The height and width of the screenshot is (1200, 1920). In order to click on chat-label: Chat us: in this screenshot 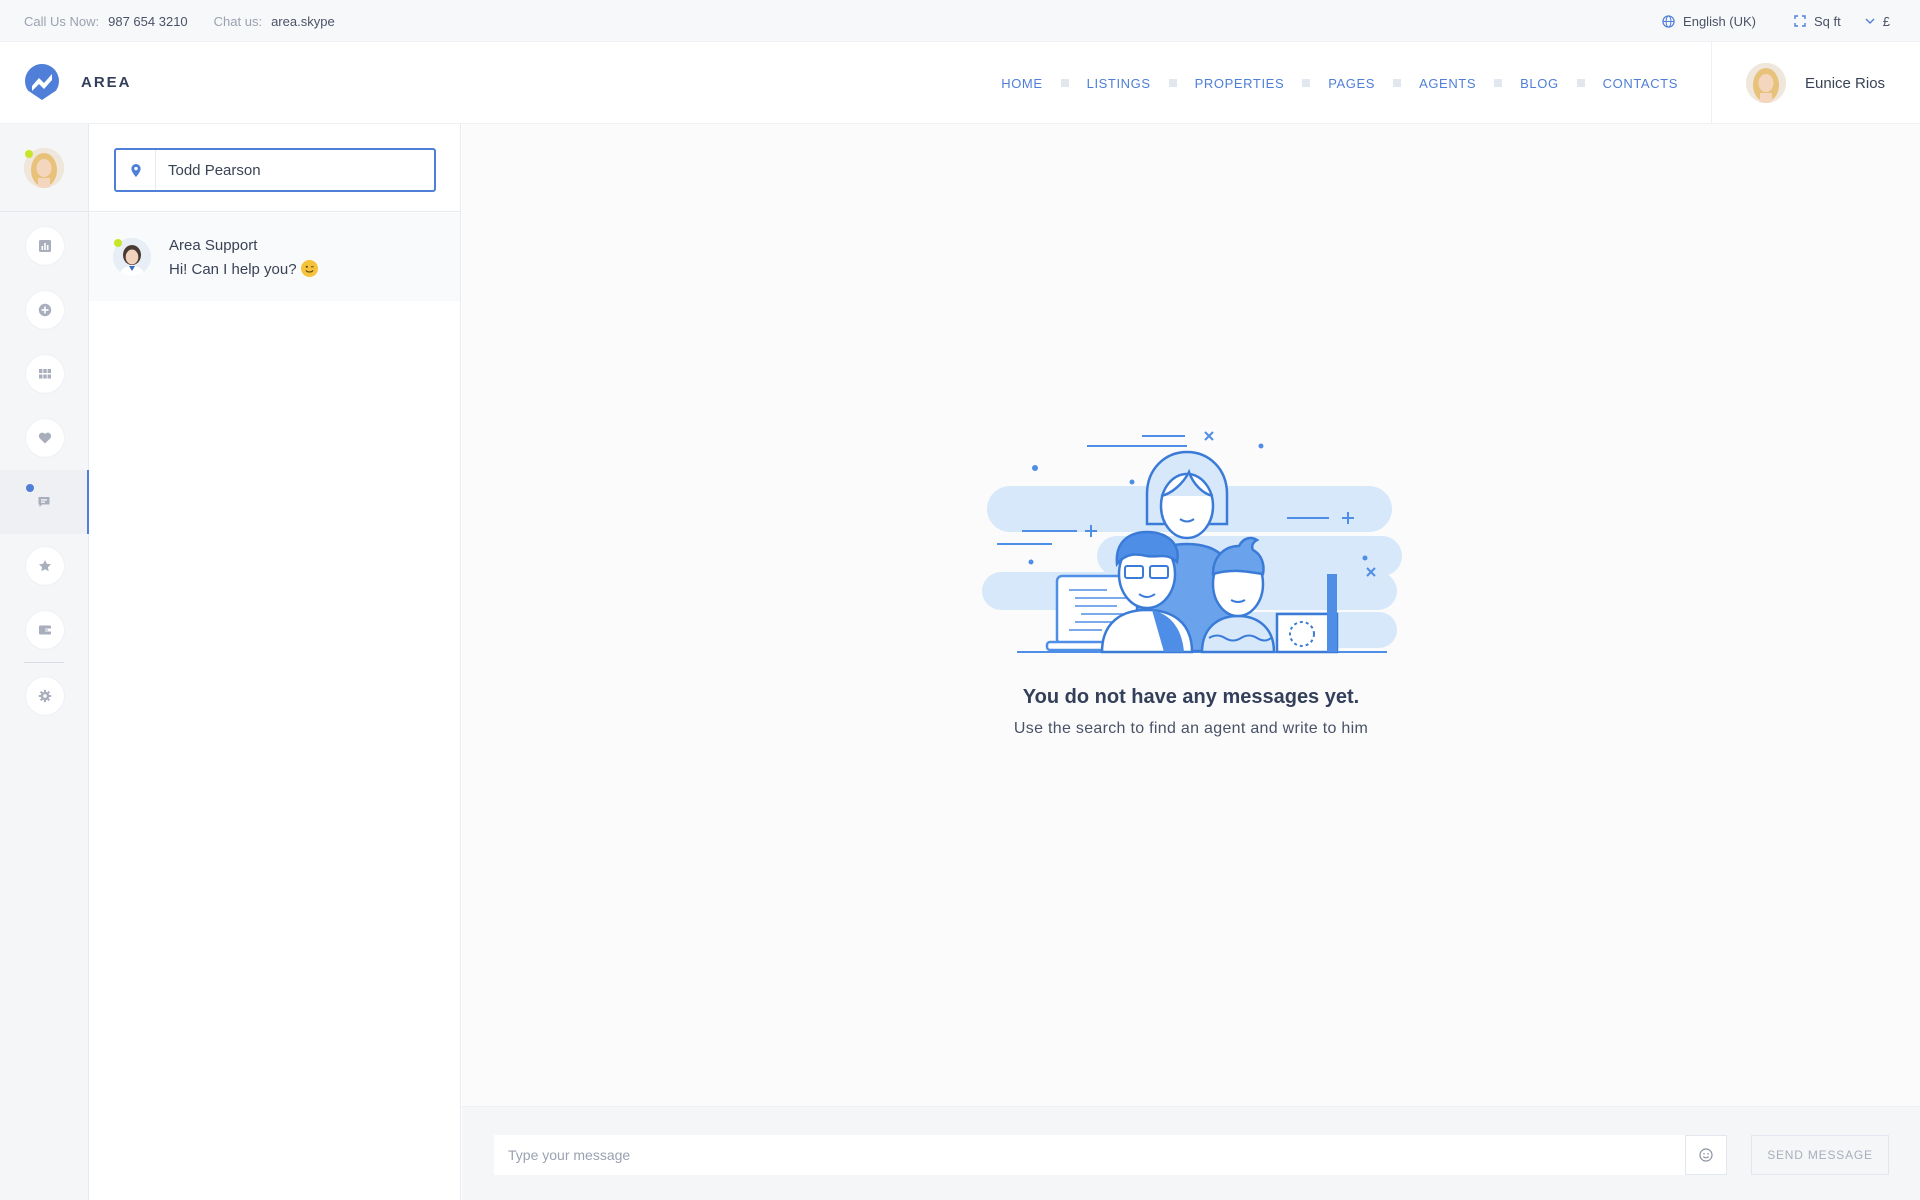, I will do `click(238, 21)`.